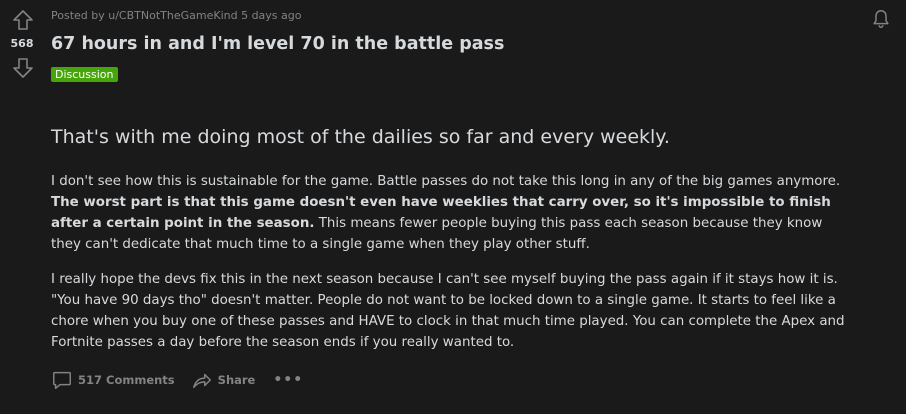 This screenshot has width=906, height=414. I want to click on arrow-down-outline-icon, so click(23, 68).